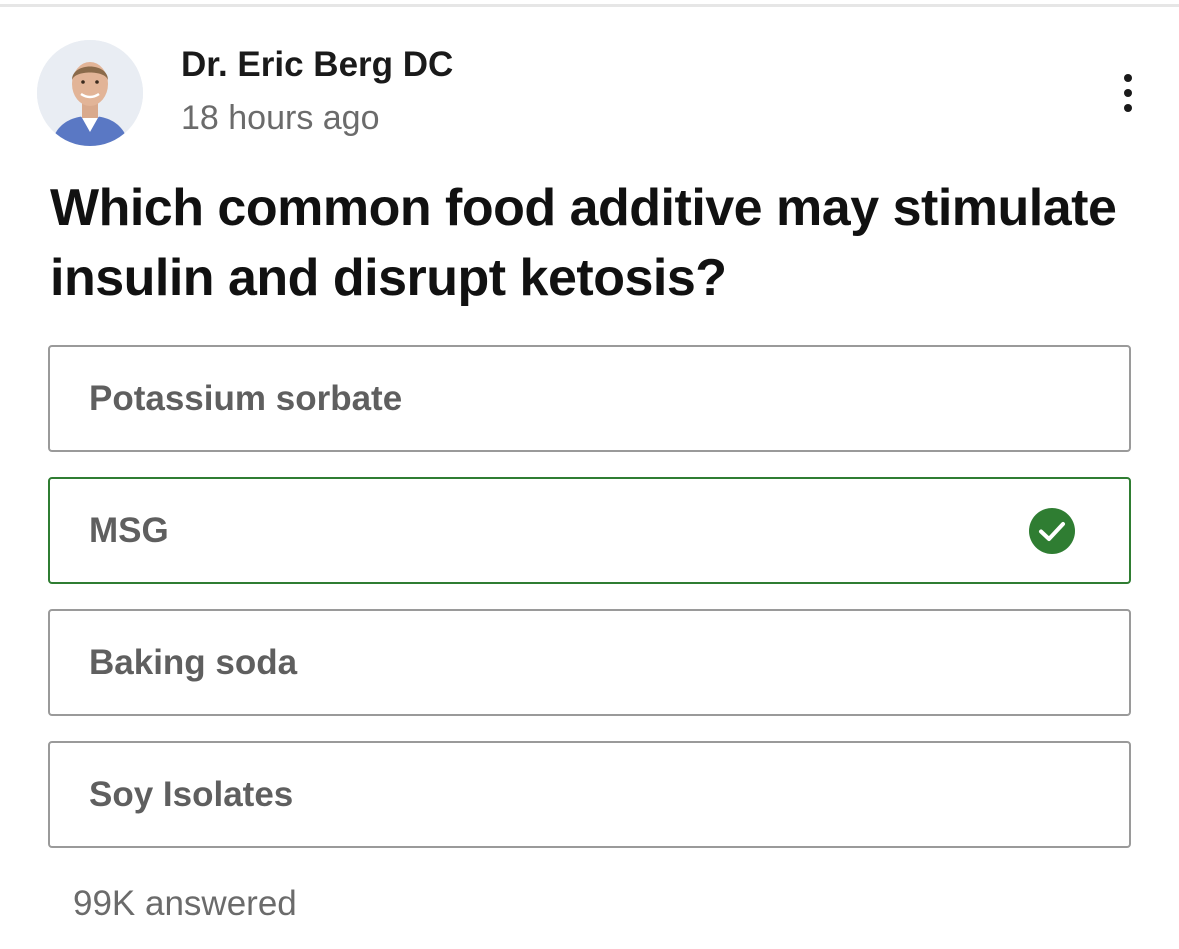 The width and height of the screenshot is (1179, 949). Describe the element at coordinates (191, 794) in the screenshot. I see `quiz-option-label: Soy Isolates` at that location.